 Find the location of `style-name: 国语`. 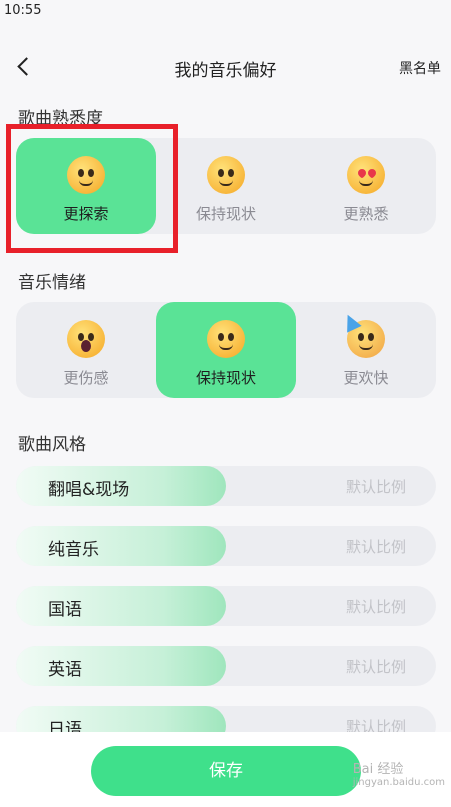

style-name: 国语 is located at coordinates (65, 610).